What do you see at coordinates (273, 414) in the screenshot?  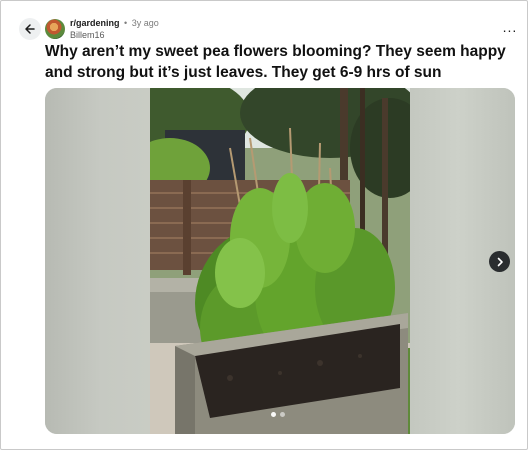 I see `carousel-dot-active` at bounding box center [273, 414].